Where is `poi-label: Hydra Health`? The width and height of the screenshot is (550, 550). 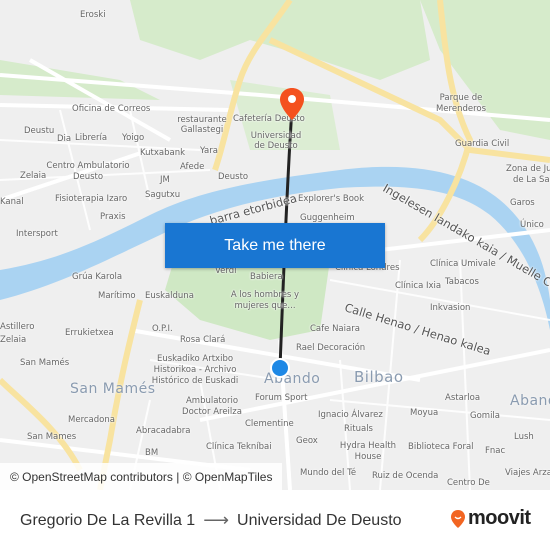
poi-label: Hydra Health is located at coordinates (368, 446).